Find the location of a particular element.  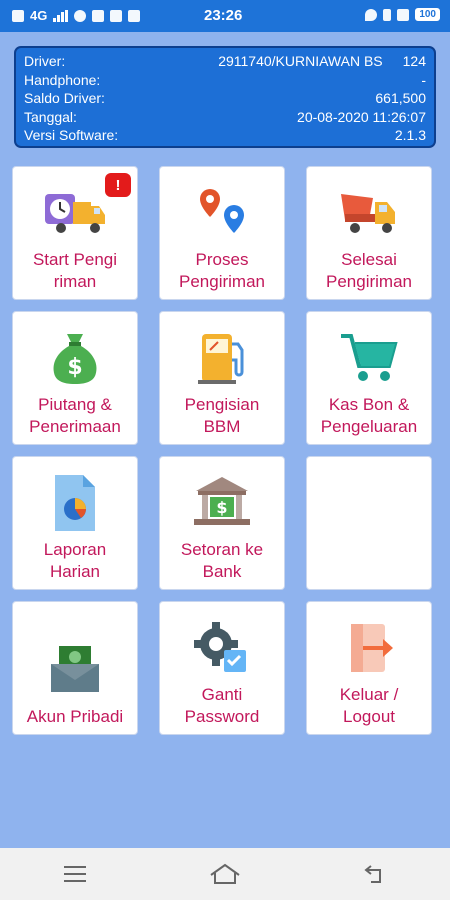

notification-icon is located at coordinates (18, 15).